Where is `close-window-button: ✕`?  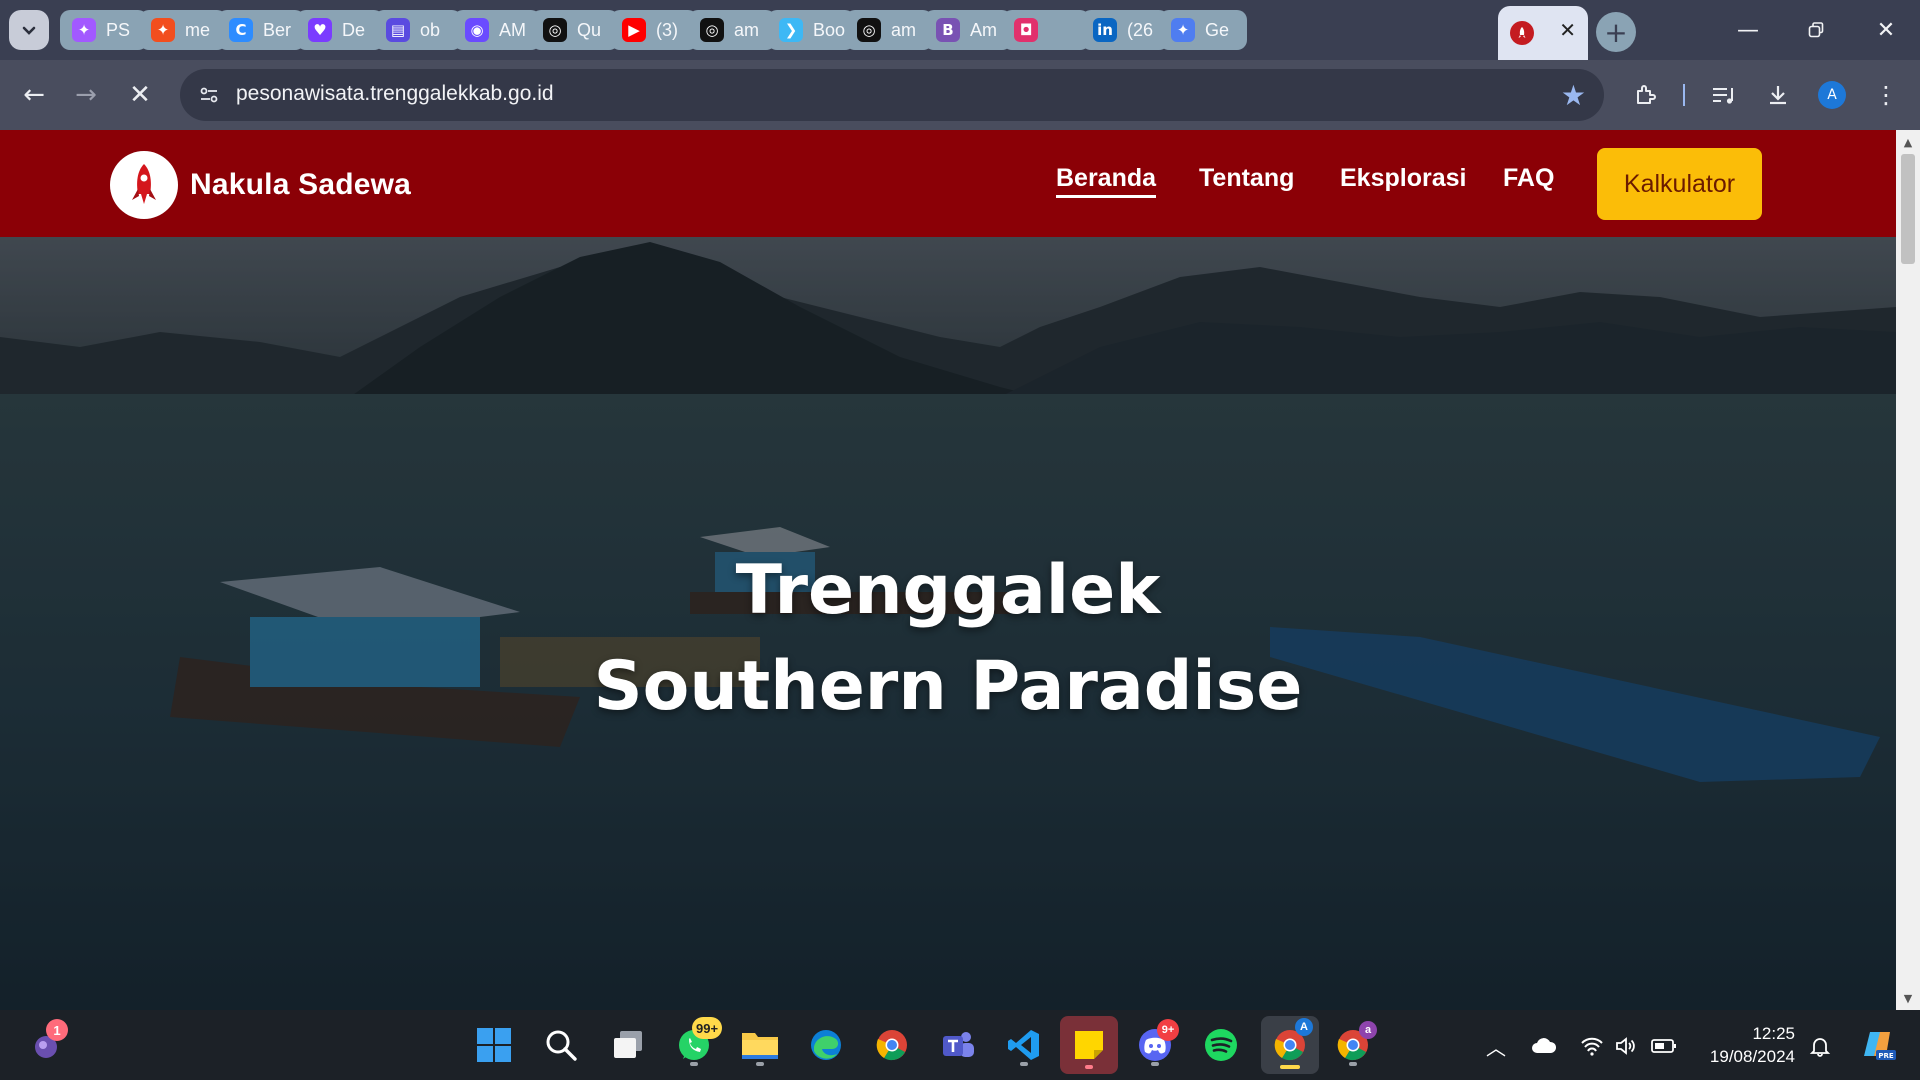 close-window-button: ✕ is located at coordinates (1886, 30).